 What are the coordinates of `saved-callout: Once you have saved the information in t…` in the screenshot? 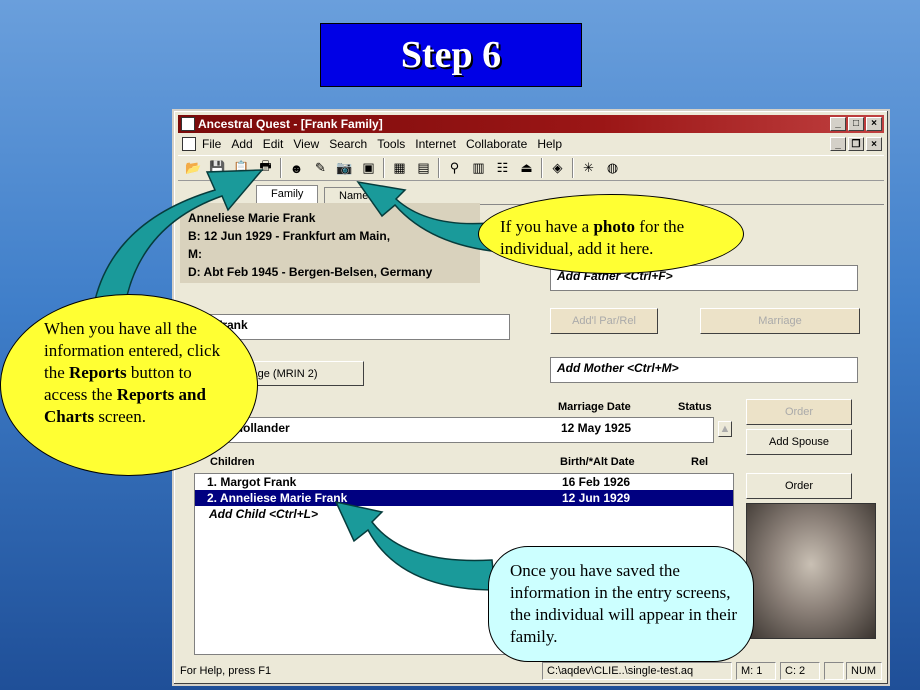 It's located at (624, 603).